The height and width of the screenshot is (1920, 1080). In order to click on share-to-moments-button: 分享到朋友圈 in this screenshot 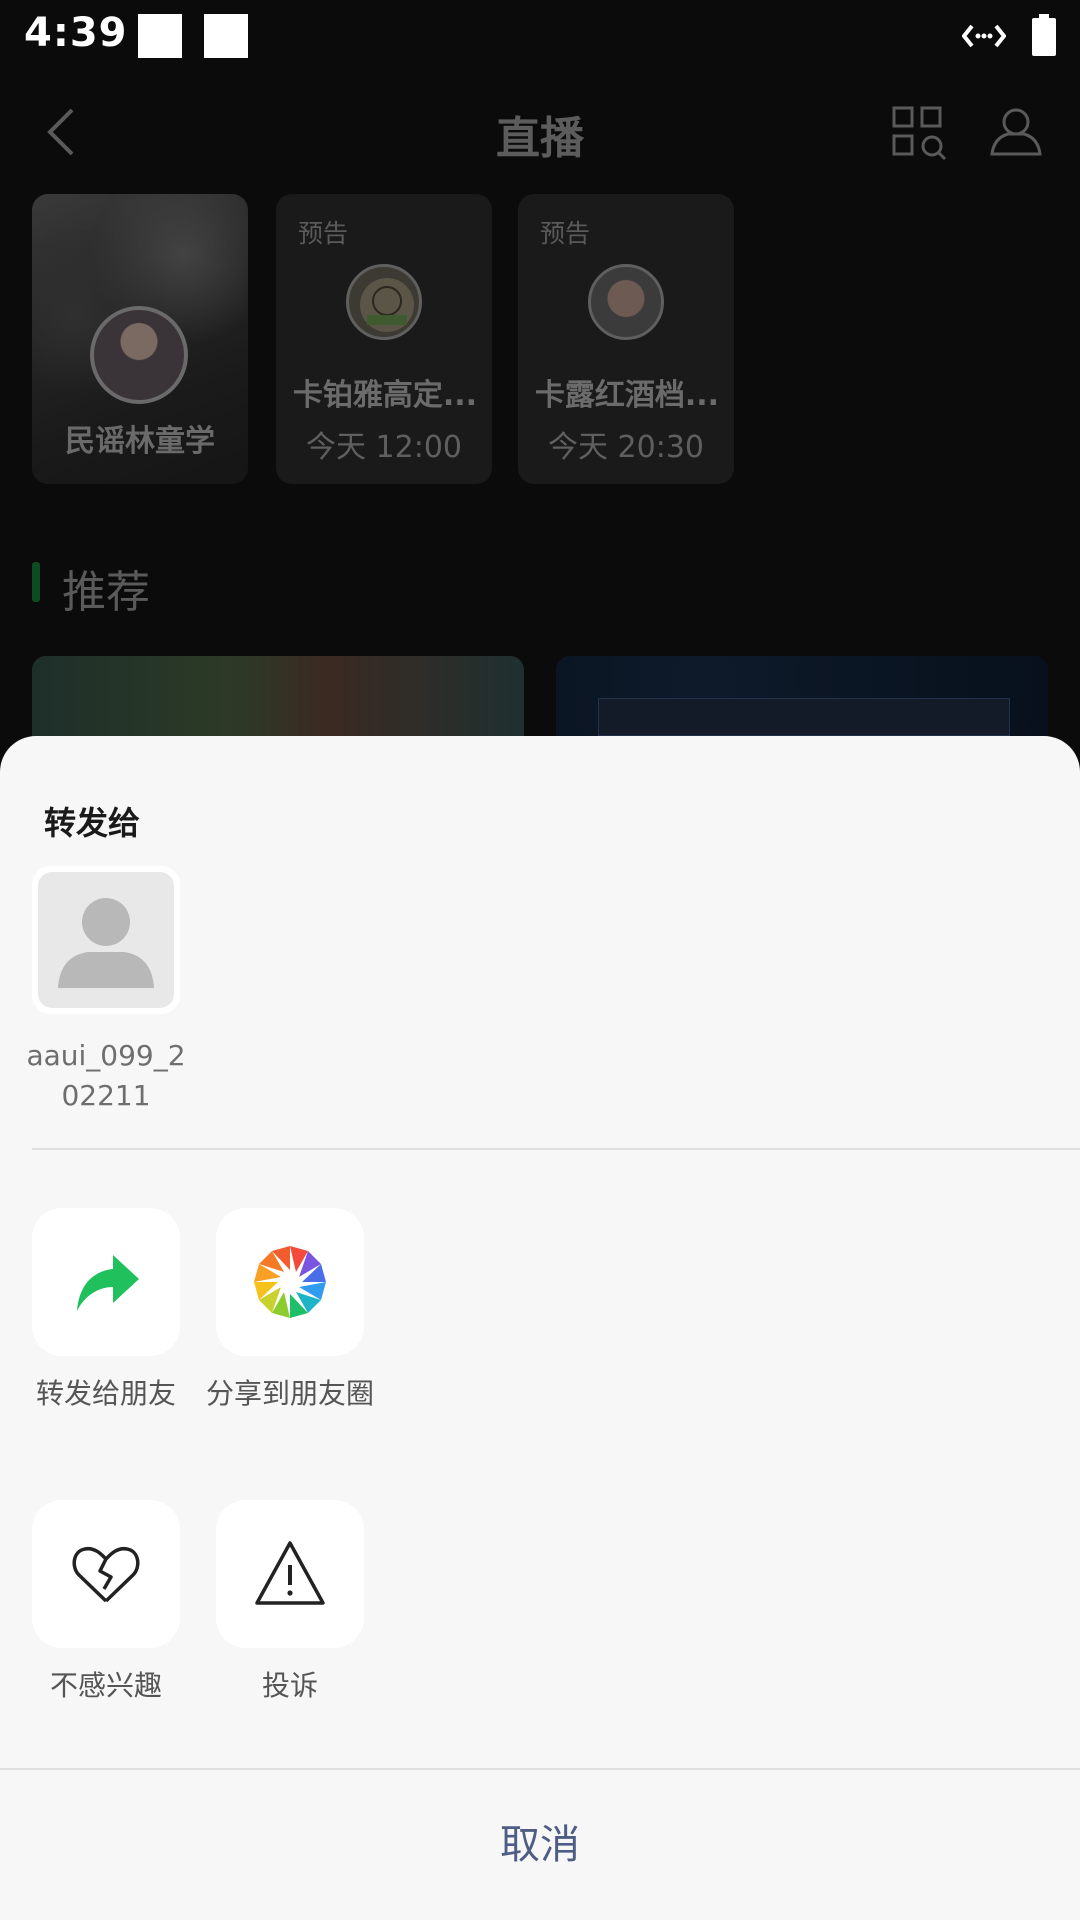, I will do `click(290, 1311)`.